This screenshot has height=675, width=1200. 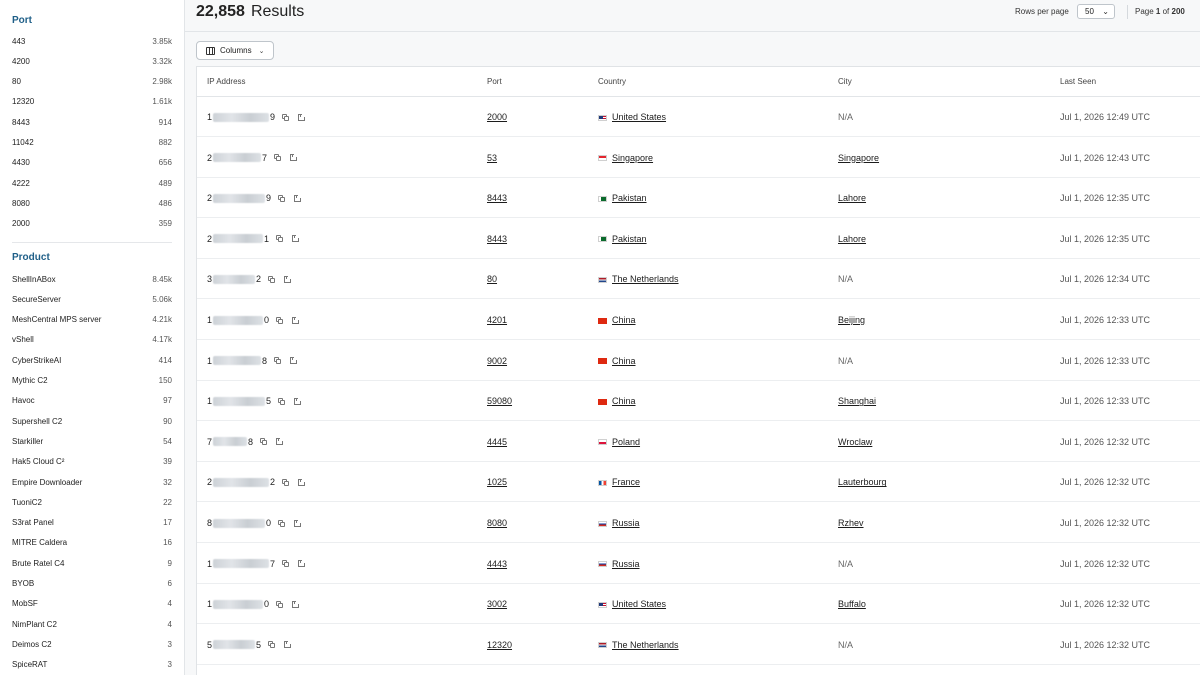 What do you see at coordinates (92, 401) in the screenshot?
I see `product-facet-item: Havoc 97` at bounding box center [92, 401].